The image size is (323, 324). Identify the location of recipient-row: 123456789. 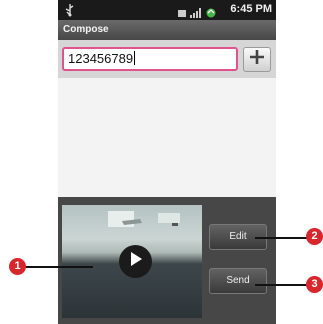
(167, 59).